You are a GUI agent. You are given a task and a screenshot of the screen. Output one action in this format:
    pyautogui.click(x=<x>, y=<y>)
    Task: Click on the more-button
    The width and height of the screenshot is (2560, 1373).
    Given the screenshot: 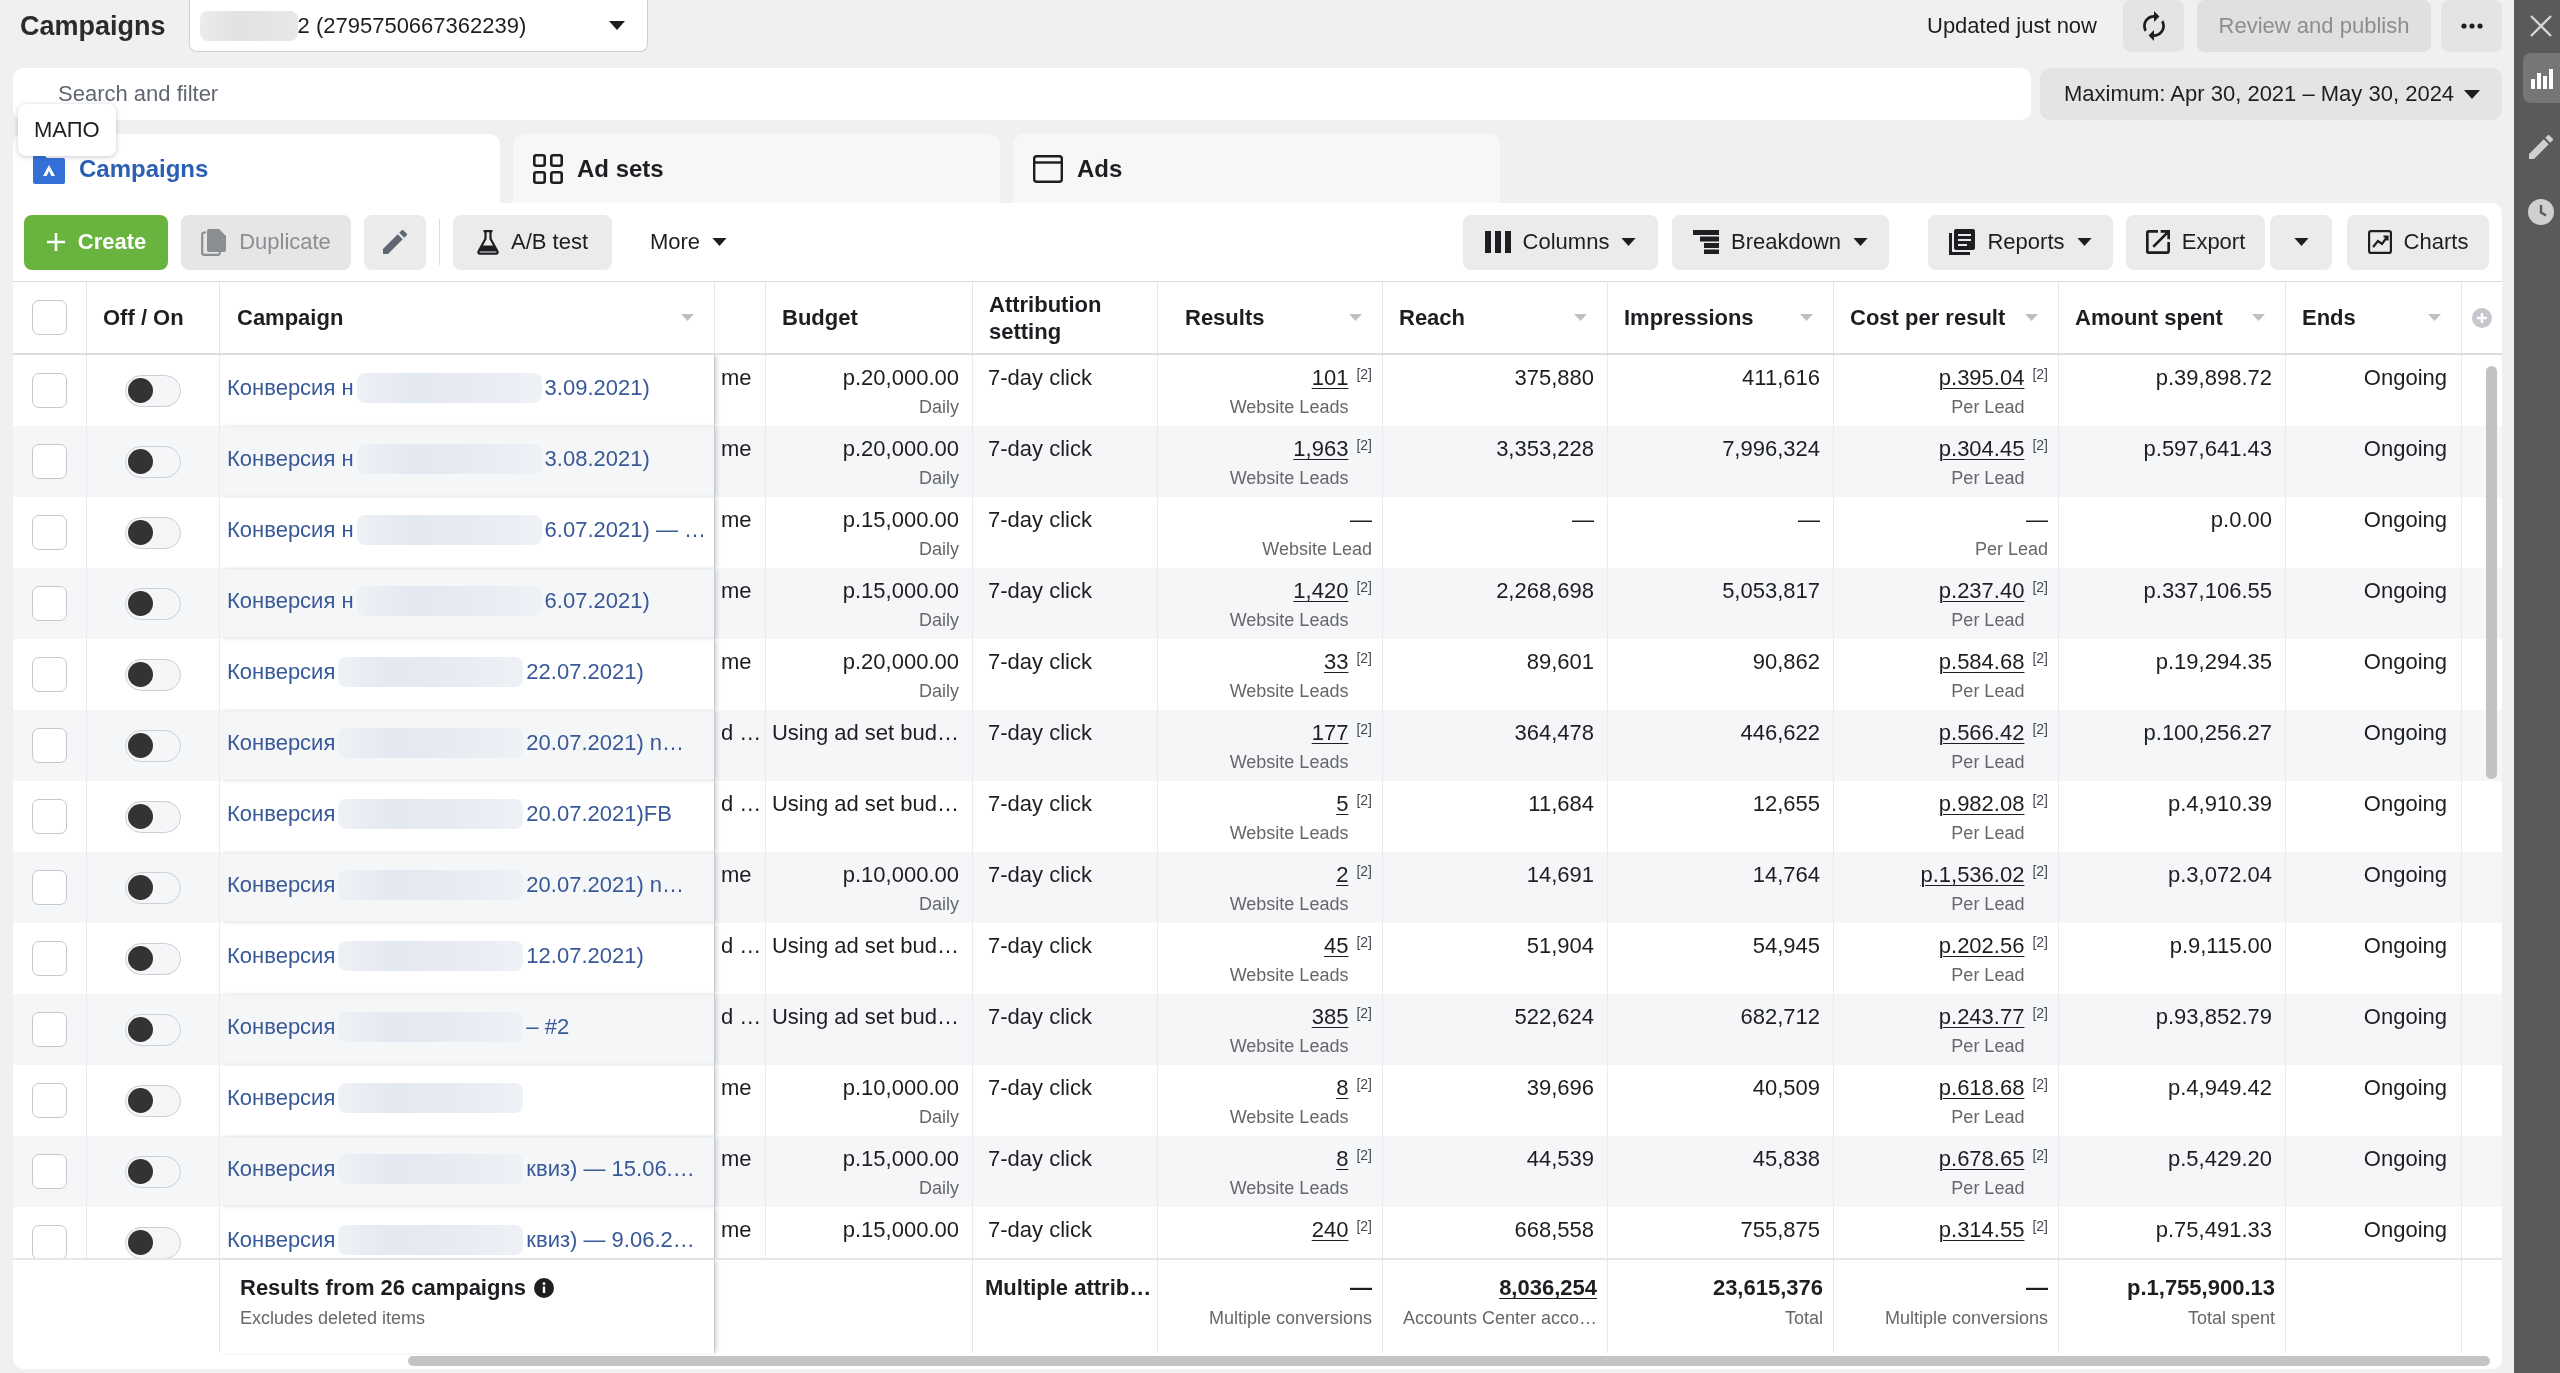 What is the action you would take?
    pyautogui.click(x=2471, y=26)
    